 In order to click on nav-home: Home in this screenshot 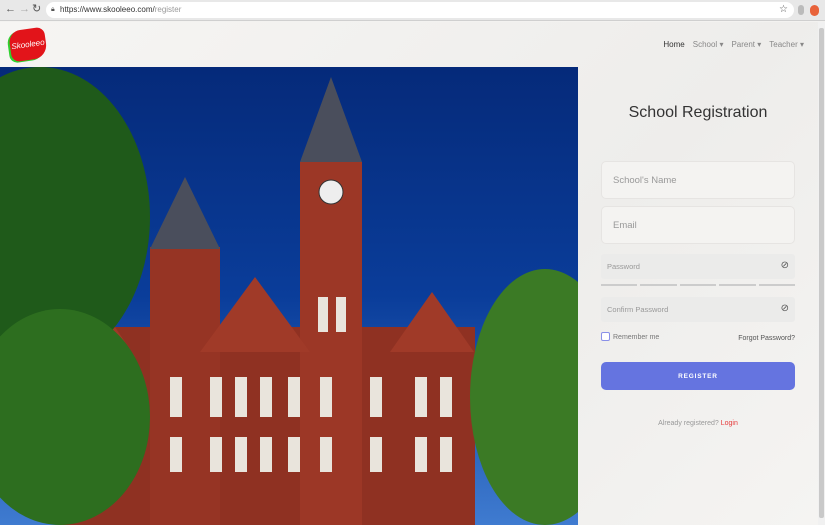, I will do `click(673, 45)`.